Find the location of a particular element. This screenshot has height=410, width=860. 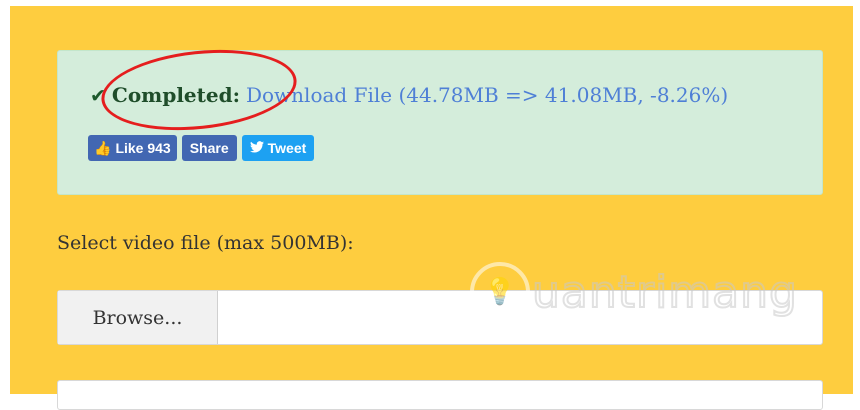

social-share-buttons: 👍 Like 943 Share Tweet is located at coordinates (201, 148).